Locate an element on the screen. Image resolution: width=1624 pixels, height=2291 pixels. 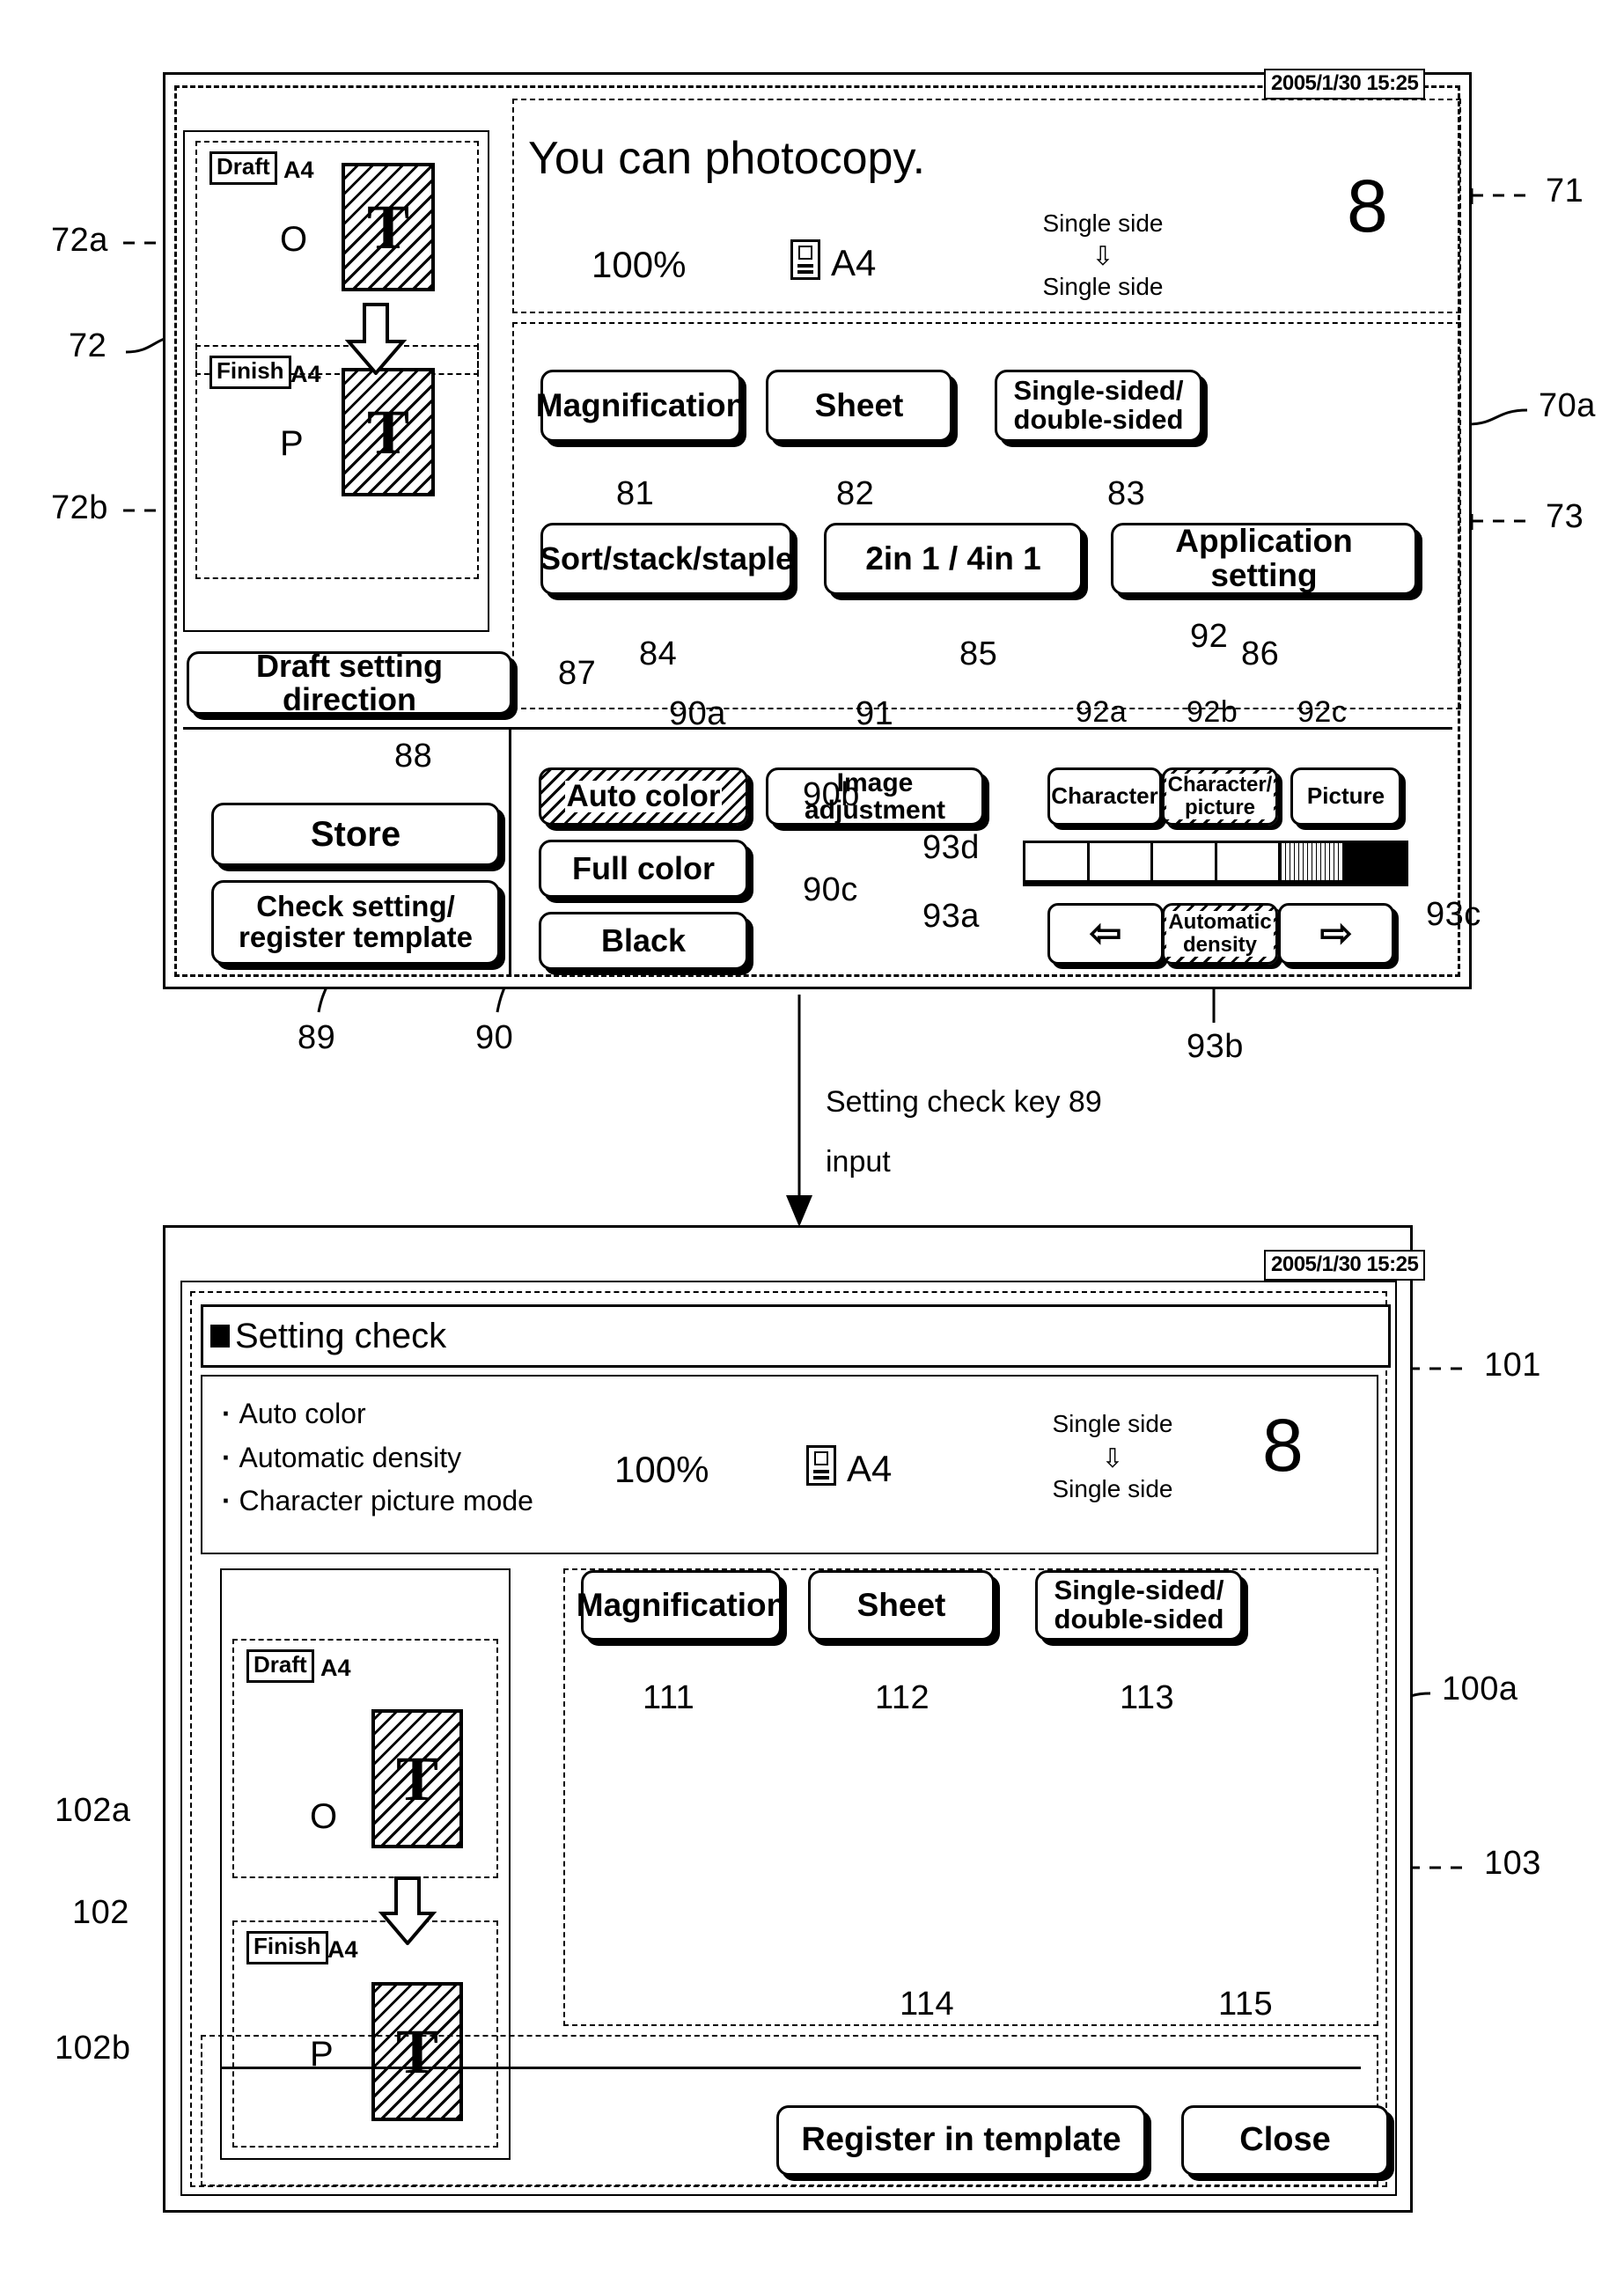
register-in-template-button: Register in template is located at coordinates (961, 2140).